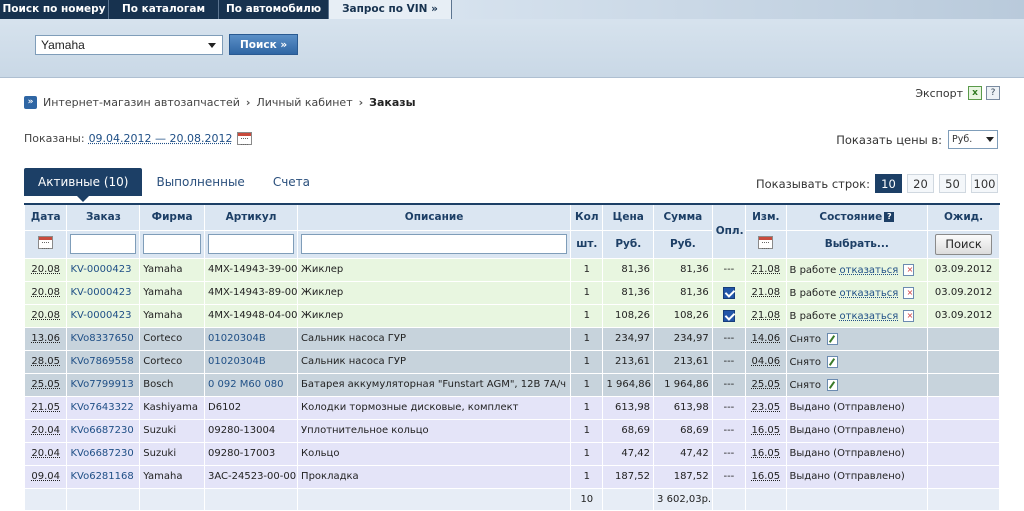  I want to click on article-filter-input, so click(251, 244).